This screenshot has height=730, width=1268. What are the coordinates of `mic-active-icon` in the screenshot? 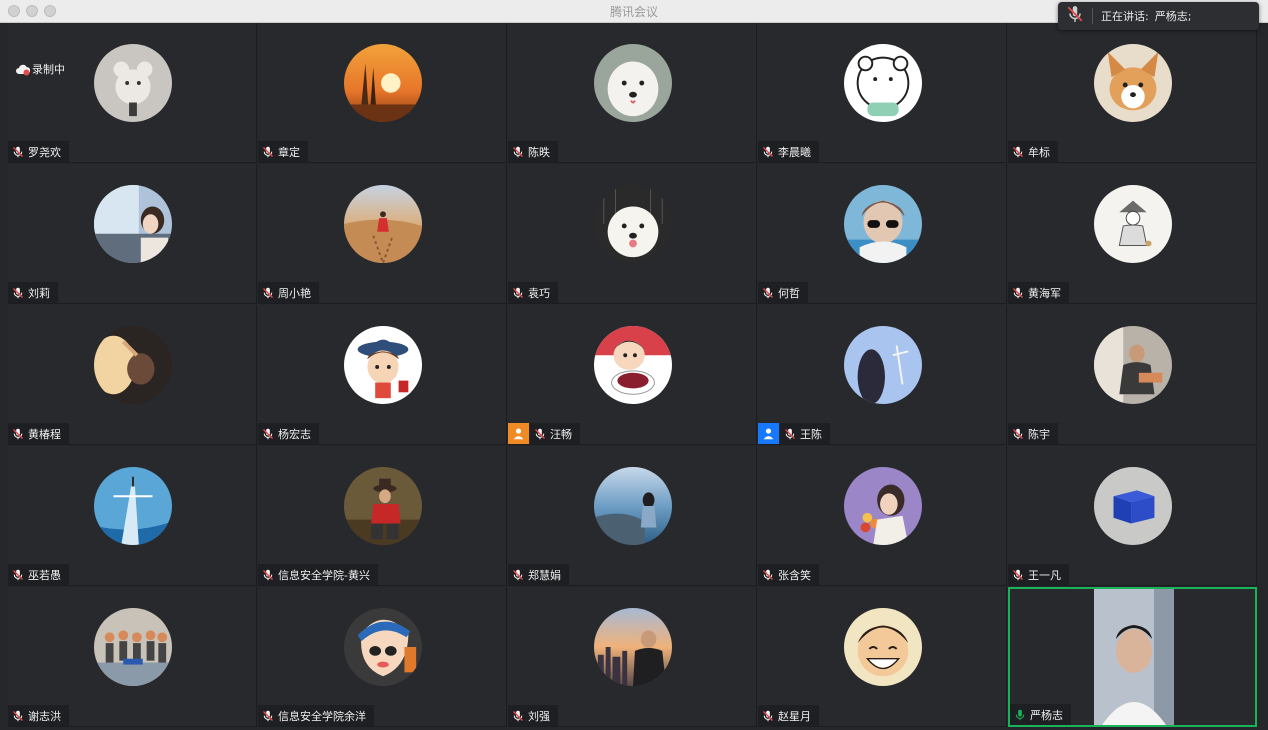 It's located at (1020, 715).